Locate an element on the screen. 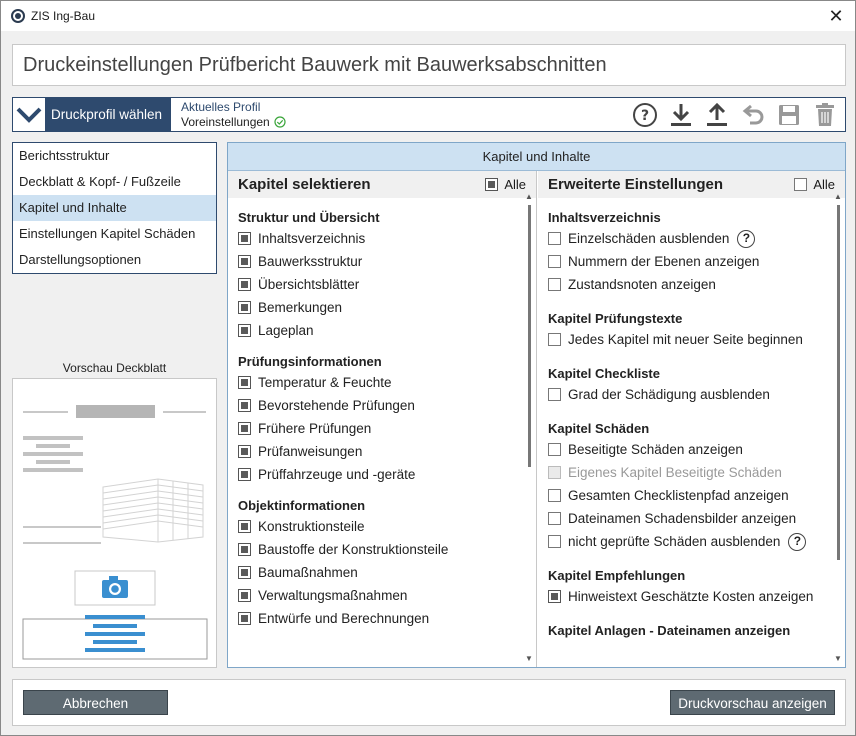 Image resolution: width=856 pixels, height=736 pixels. option-hinweistext-kosten: Hinweistext Geschätzte Kosten anzeigen is located at coordinates (689, 596).